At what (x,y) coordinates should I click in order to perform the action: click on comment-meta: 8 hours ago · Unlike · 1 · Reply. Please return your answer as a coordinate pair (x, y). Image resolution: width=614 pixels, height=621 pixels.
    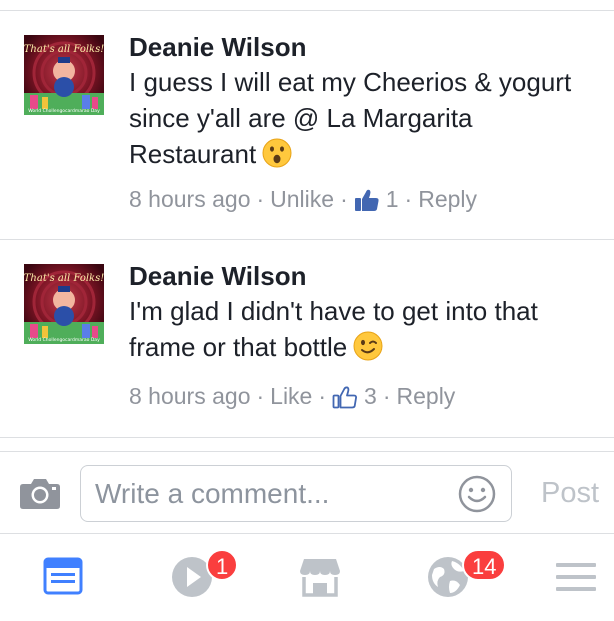
    Looking at the image, I should click on (303, 199).